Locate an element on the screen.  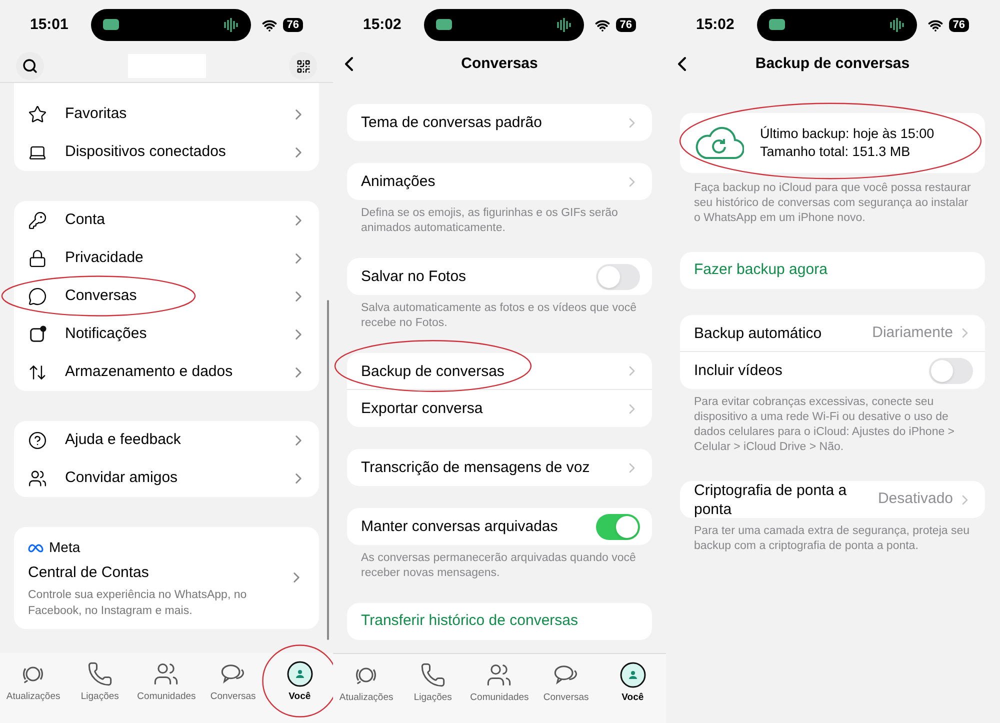
arrows-icon is located at coordinates (37, 372).